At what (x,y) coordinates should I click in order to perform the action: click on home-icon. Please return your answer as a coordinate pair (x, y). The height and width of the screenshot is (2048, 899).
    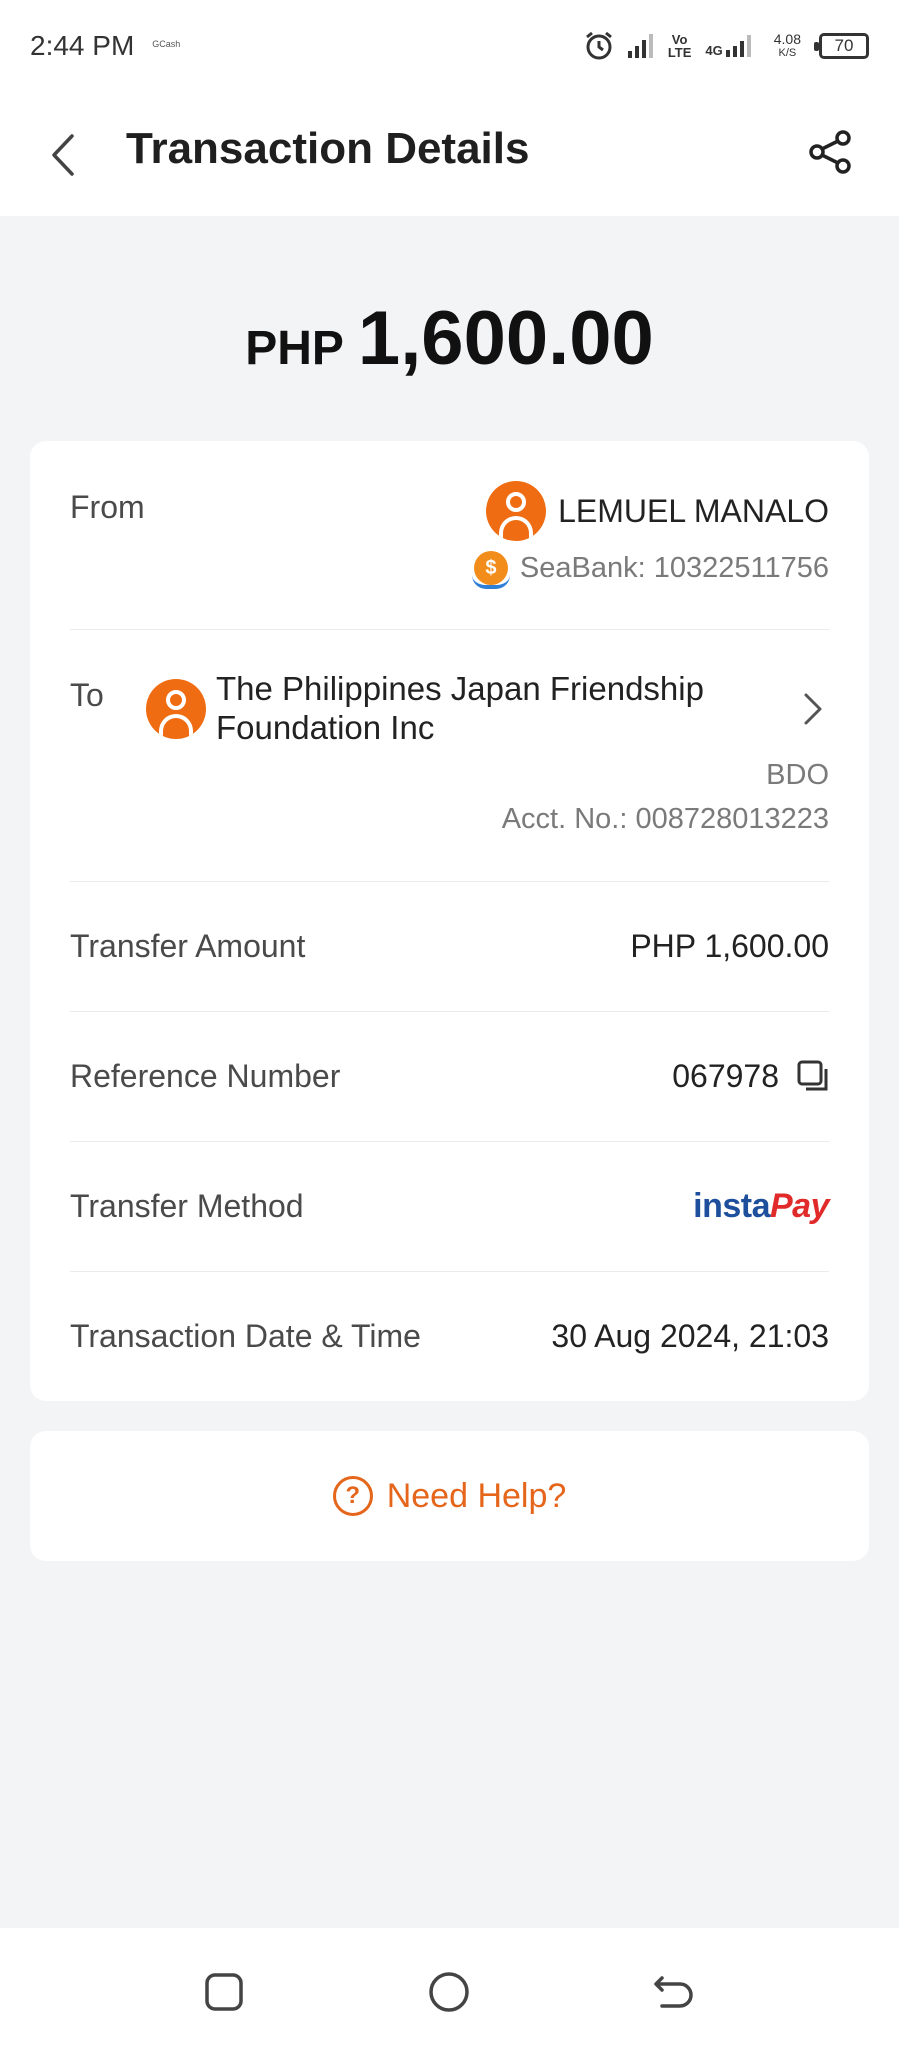
    Looking at the image, I should click on (449, 1992).